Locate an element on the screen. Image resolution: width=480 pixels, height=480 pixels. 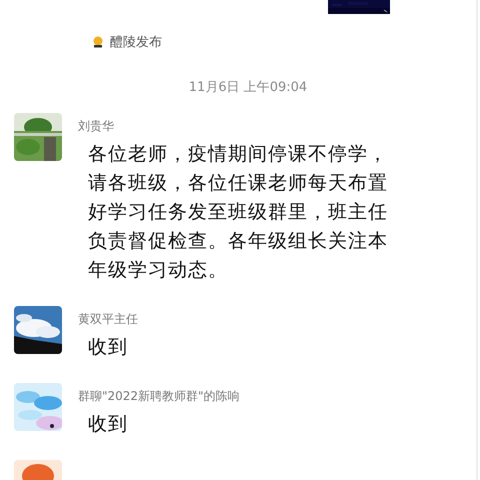
sender-name: 黄双平主任 is located at coordinates (108, 319).